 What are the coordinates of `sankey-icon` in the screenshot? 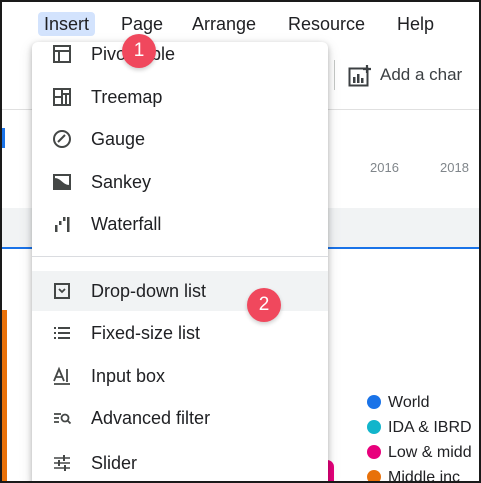 It's located at (62, 182).